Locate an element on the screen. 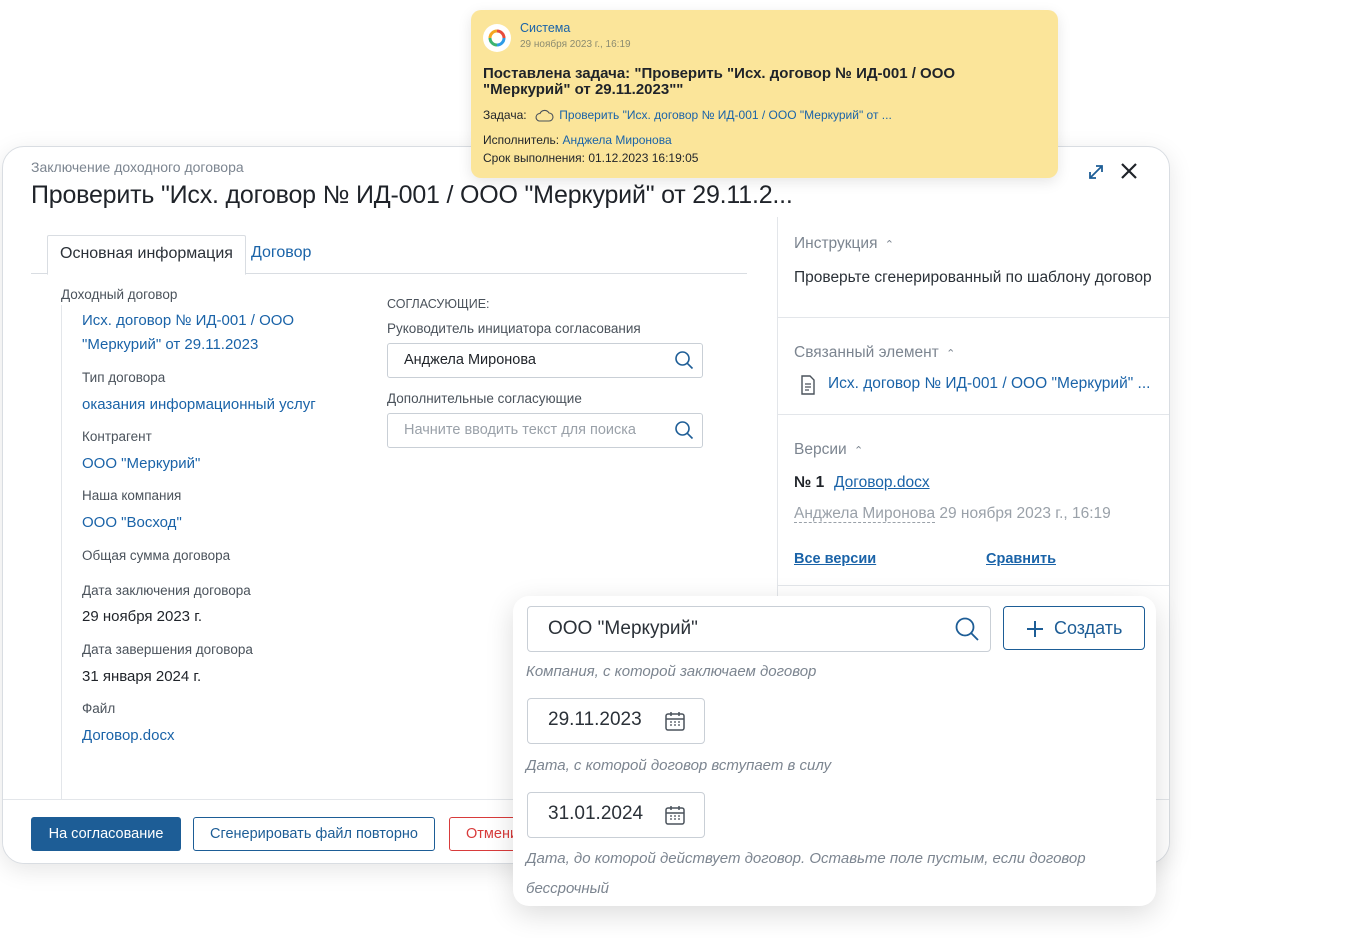 The height and width of the screenshot is (938, 1356). end-date-input-value: 31.01.2024 is located at coordinates (596, 813).